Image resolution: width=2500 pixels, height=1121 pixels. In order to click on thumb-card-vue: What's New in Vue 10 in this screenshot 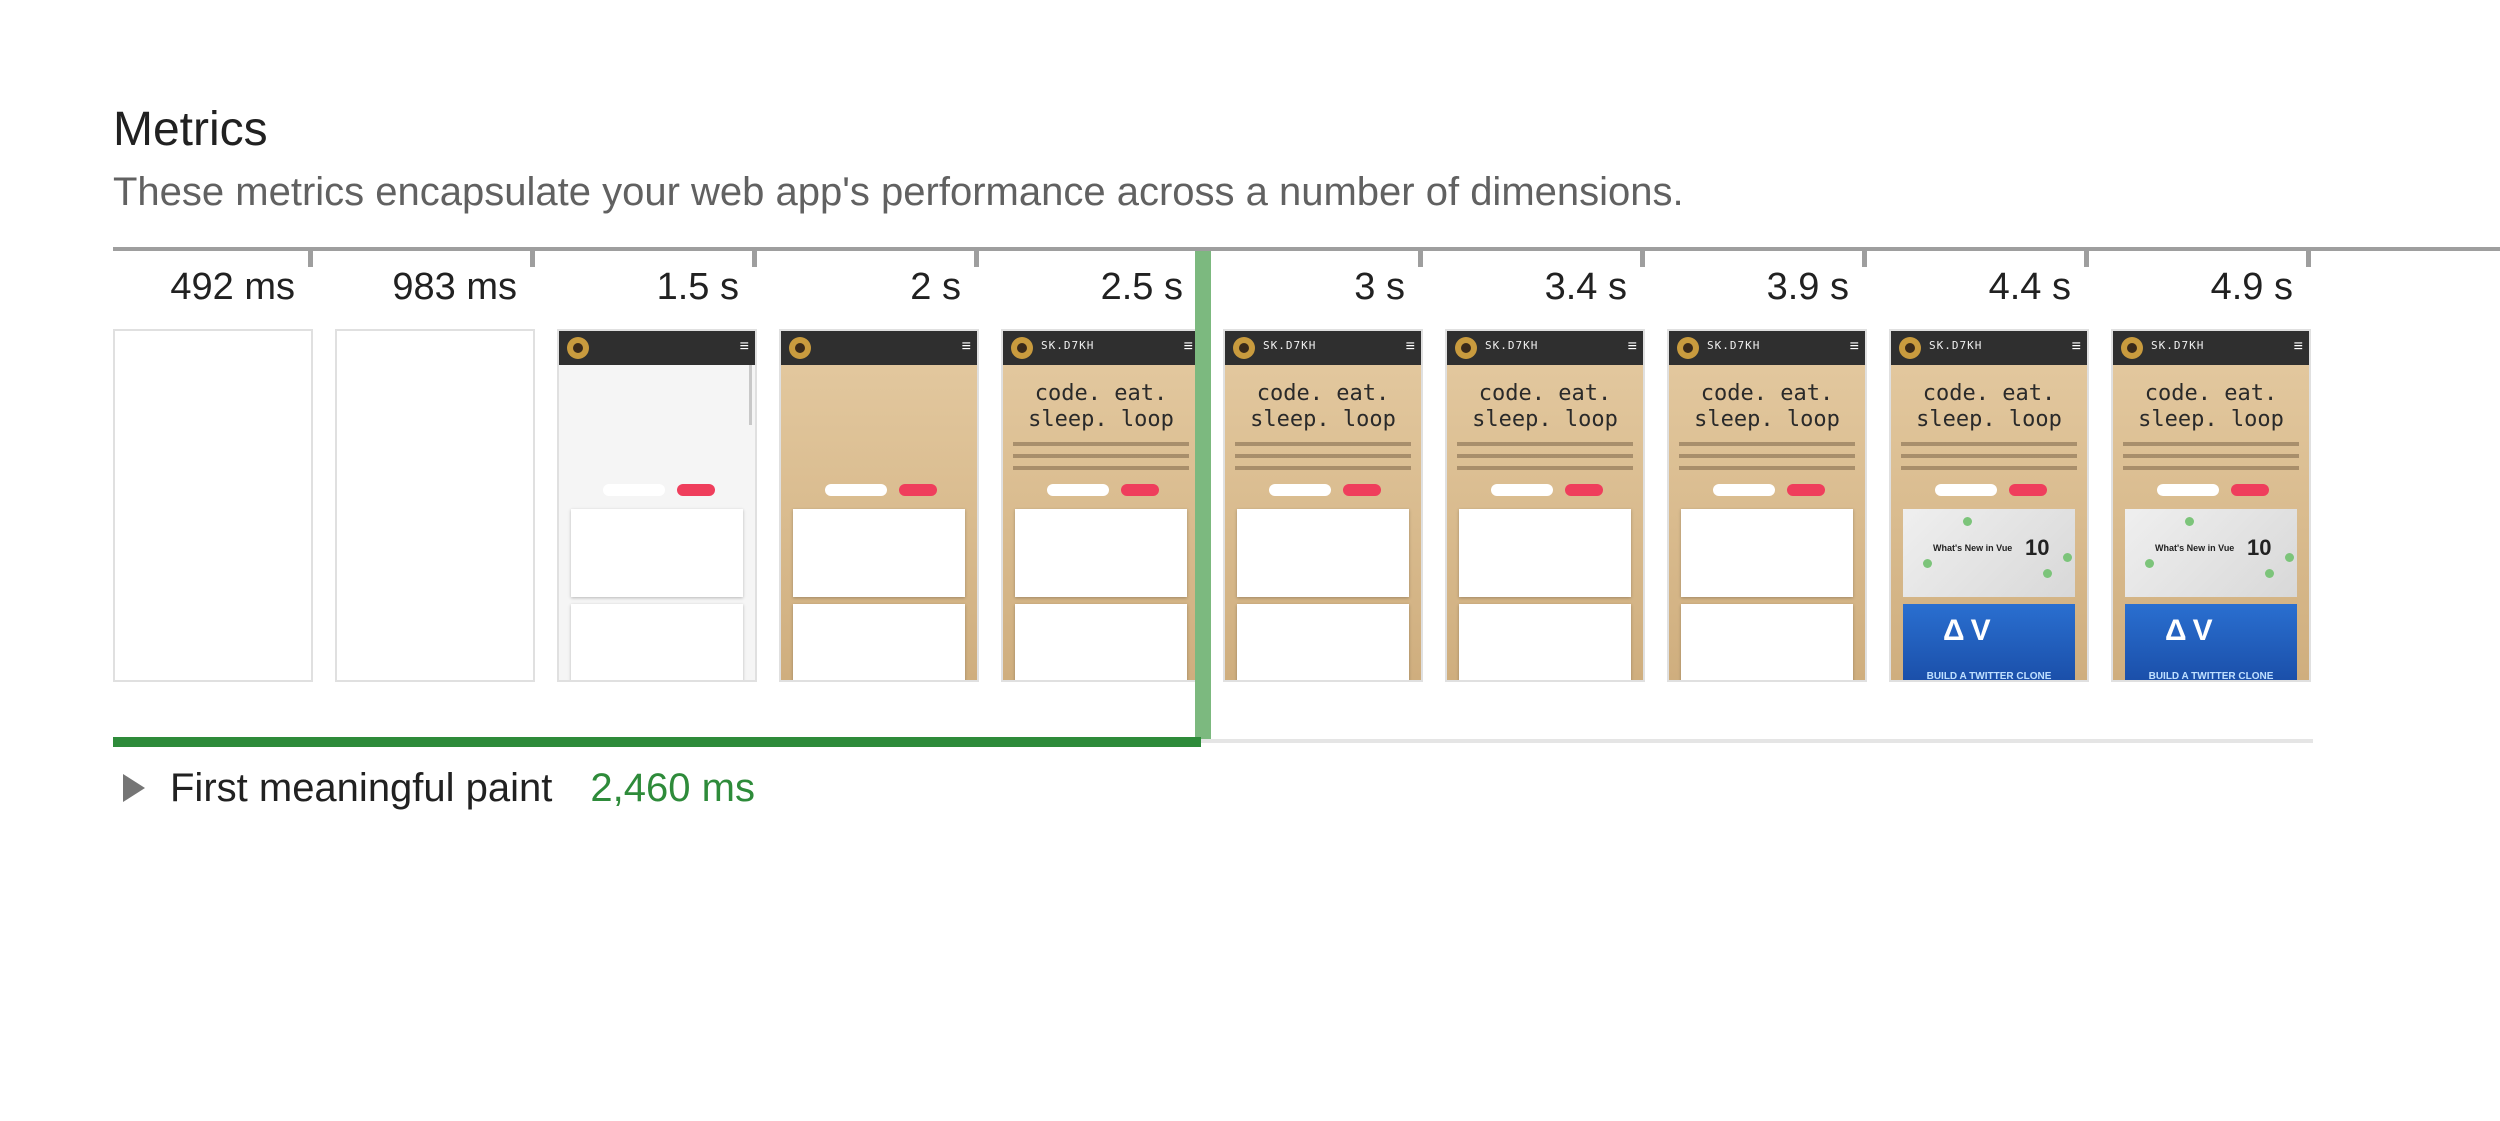, I will do `click(2211, 553)`.